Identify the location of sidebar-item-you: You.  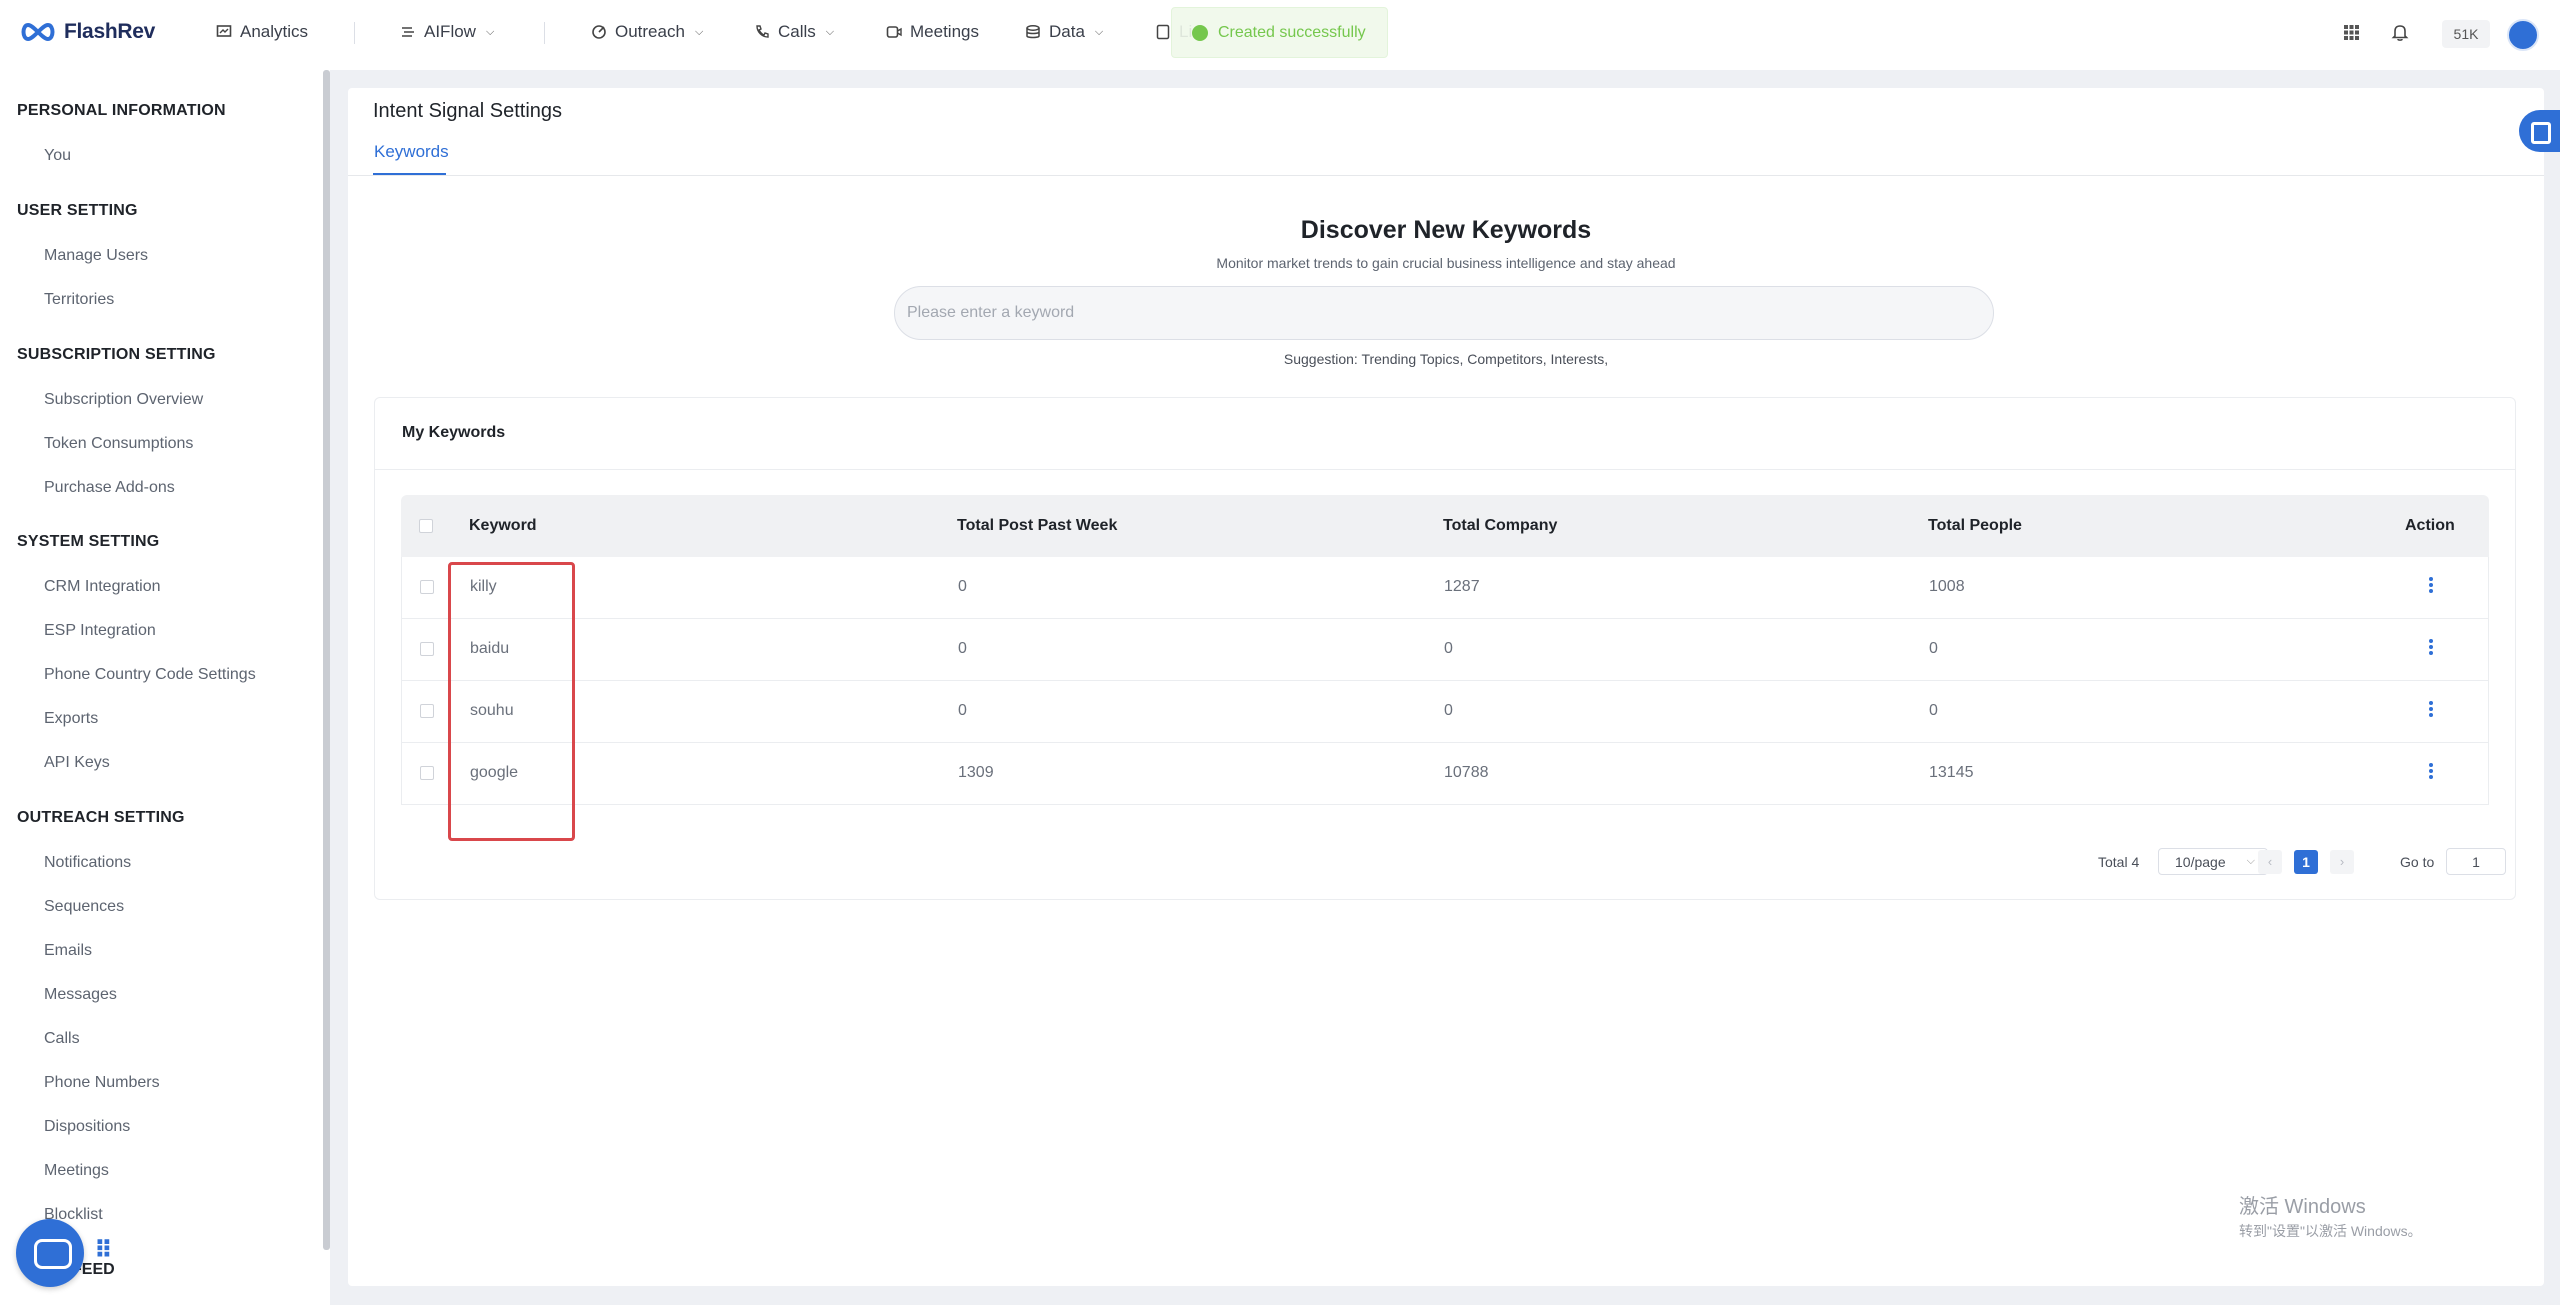
(57, 156).